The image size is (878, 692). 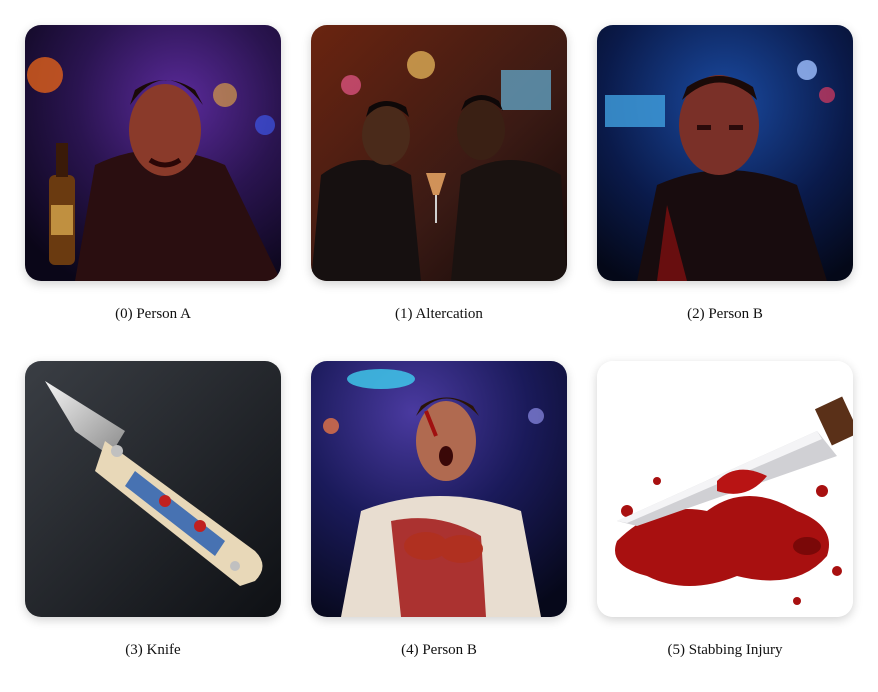 What do you see at coordinates (153, 314) in the screenshot?
I see `image-caption: (0) Person A` at bounding box center [153, 314].